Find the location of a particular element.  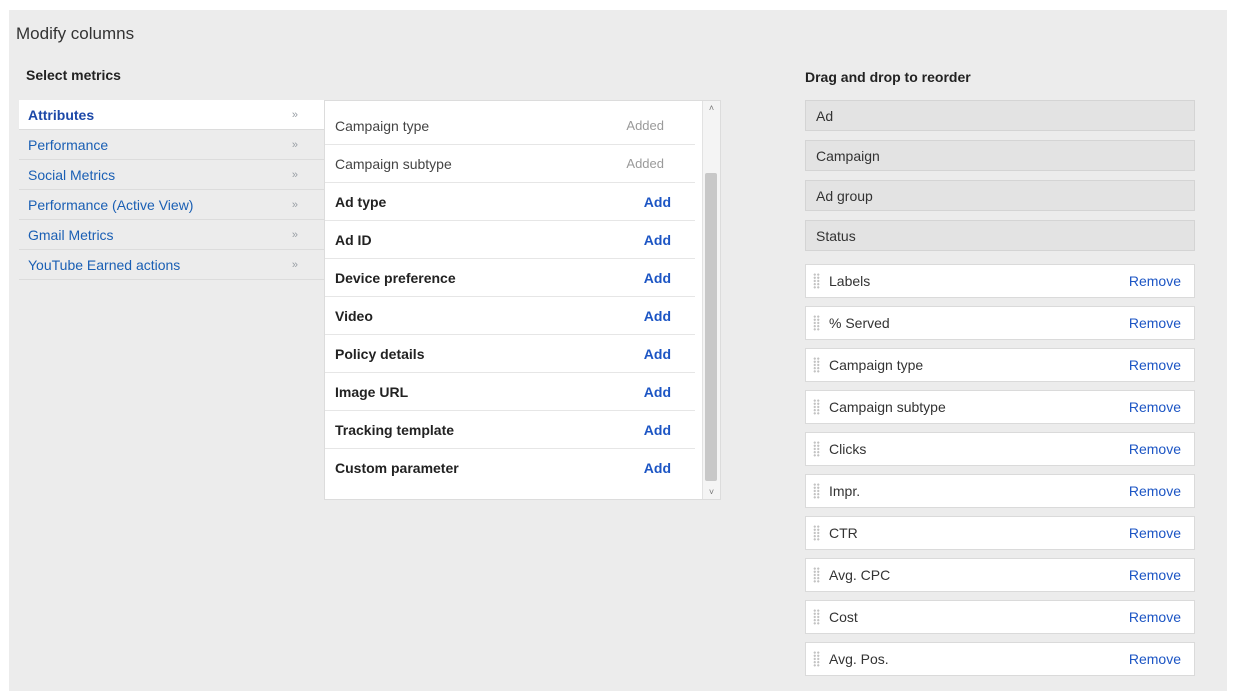

metric-name: Tracking template is located at coordinates (395, 429).